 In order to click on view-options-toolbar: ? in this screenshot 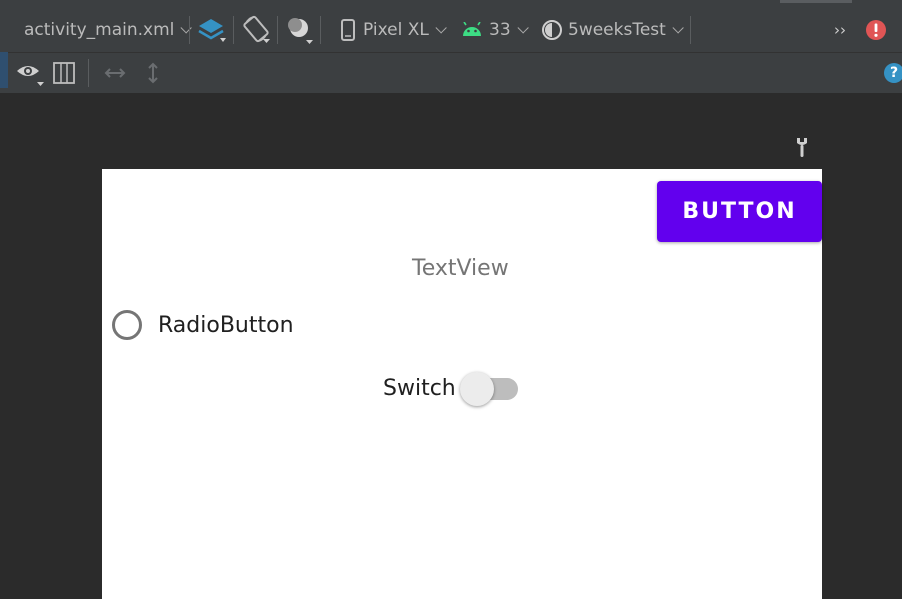, I will do `click(451, 73)`.